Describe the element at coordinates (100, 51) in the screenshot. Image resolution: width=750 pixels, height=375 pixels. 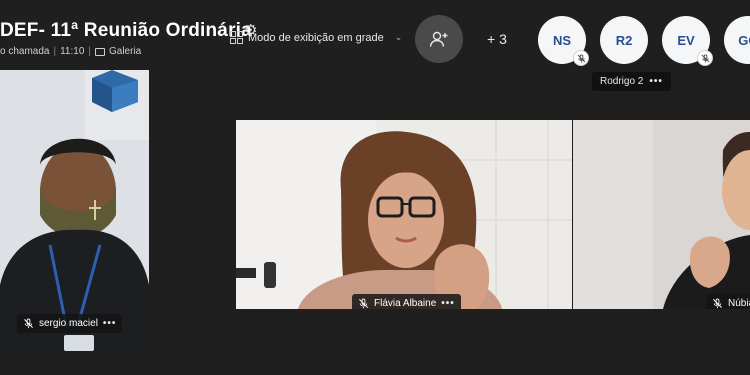
I see `gallery-icon` at that location.